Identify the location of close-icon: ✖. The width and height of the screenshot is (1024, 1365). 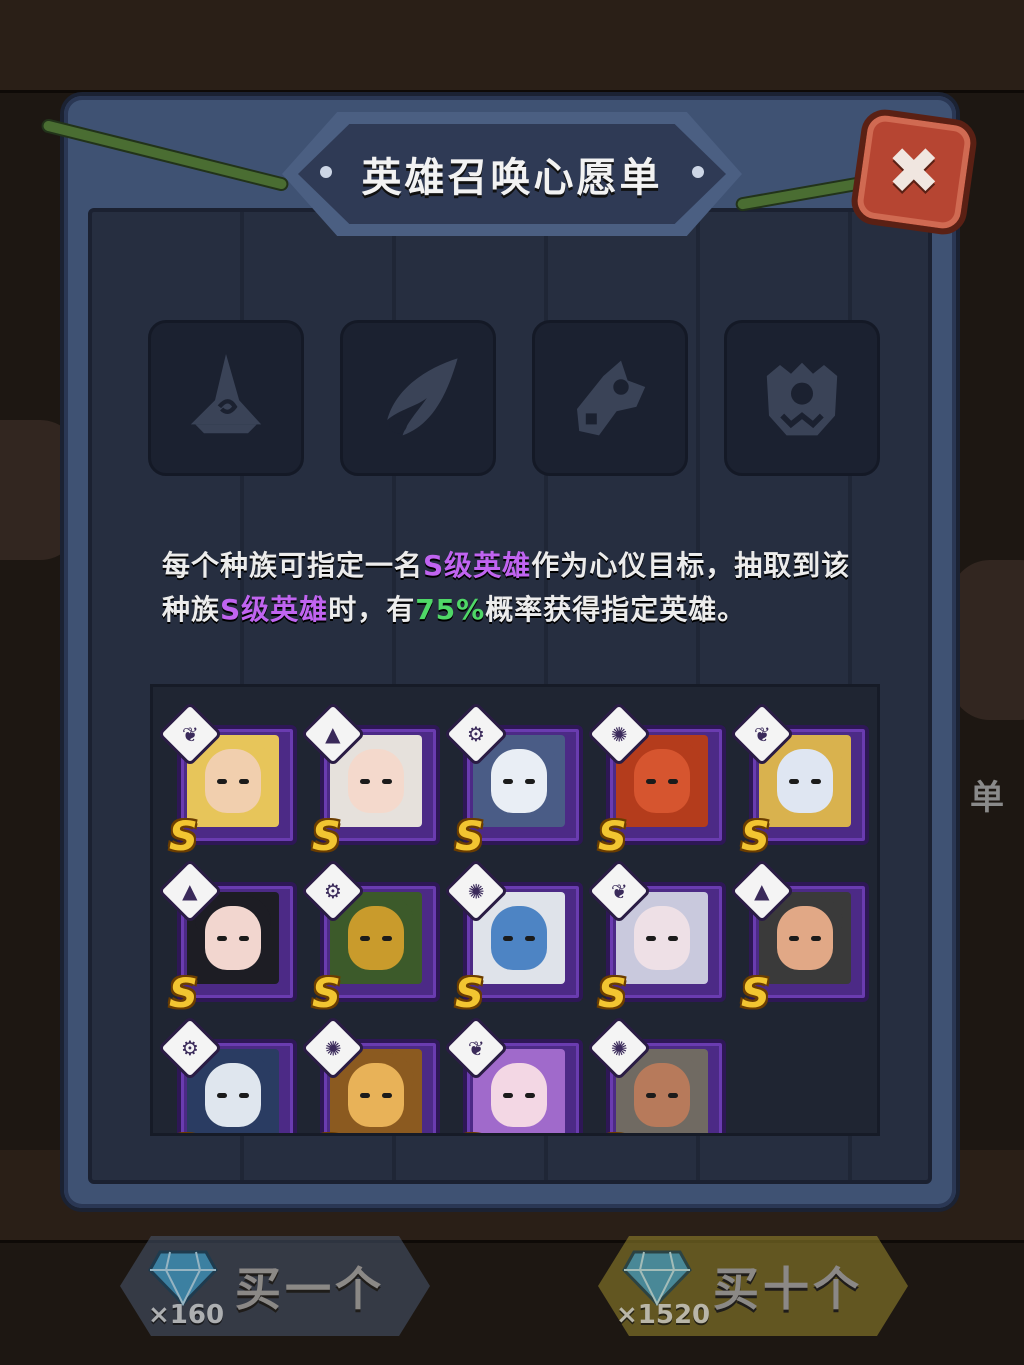
(914, 172).